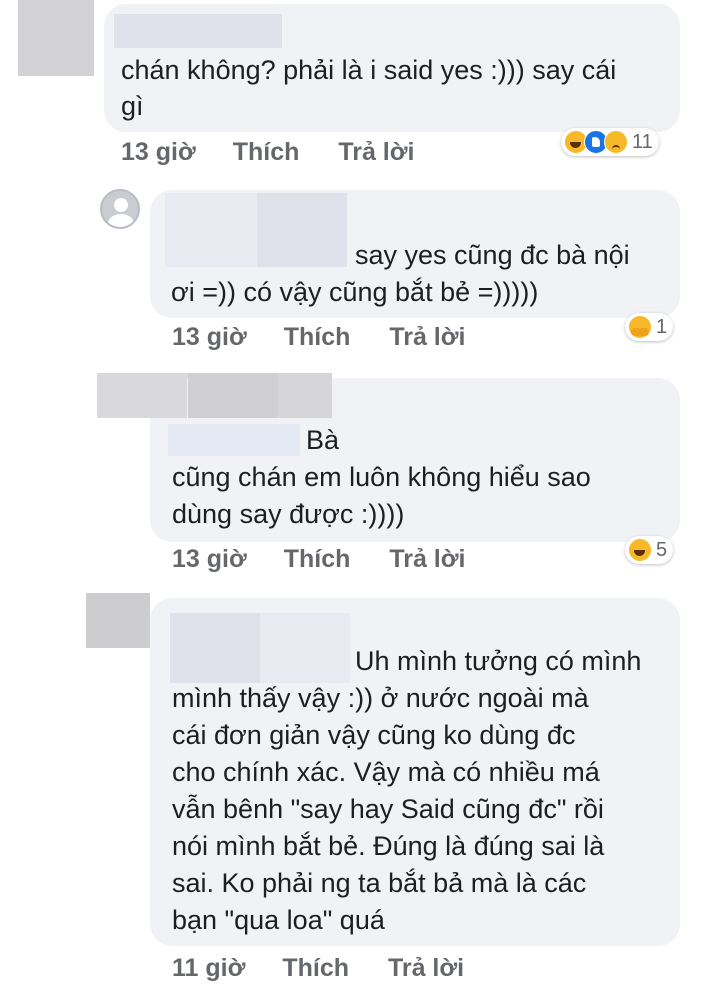 Image resolution: width=702 pixels, height=1000 pixels. I want to click on haha-reaction-icon, so click(640, 550).